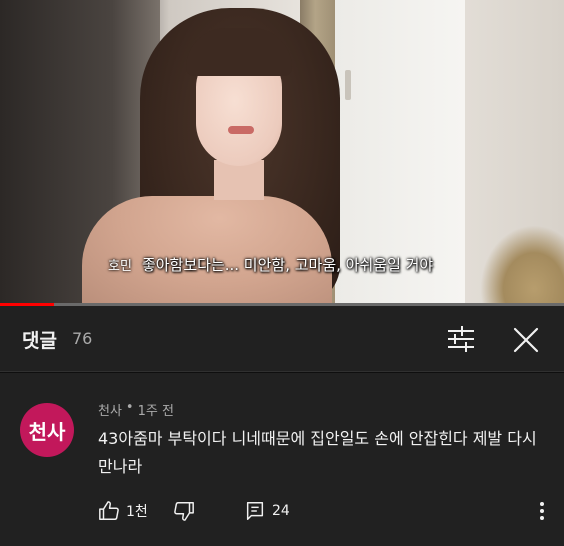 The width and height of the screenshot is (564, 546). What do you see at coordinates (120, 266) in the screenshot?
I see `subtitle-speaker: 호민` at bounding box center [120, 266].